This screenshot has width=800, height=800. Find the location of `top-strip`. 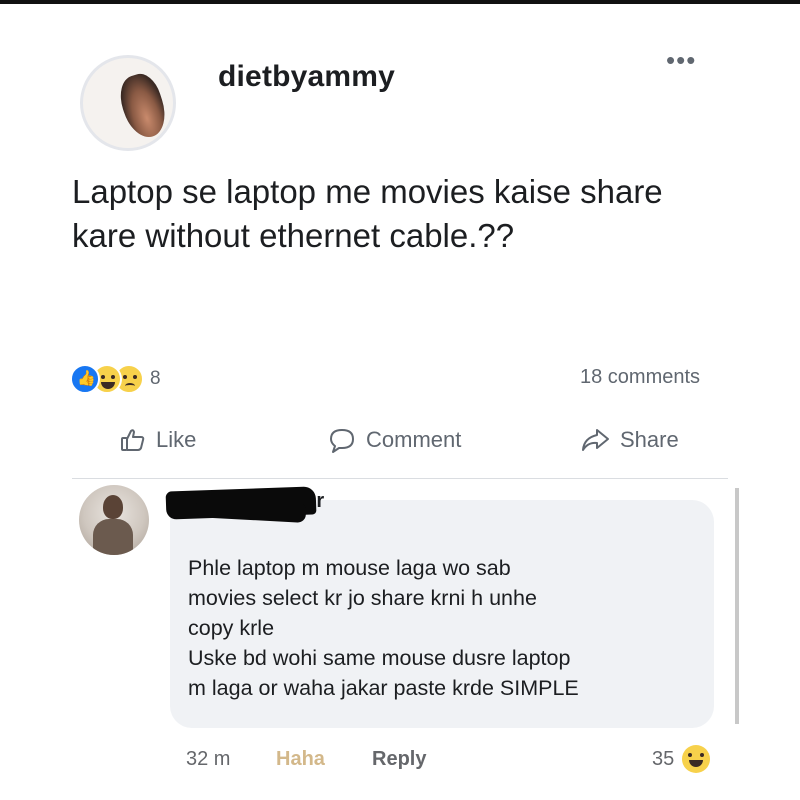

top-strip is located at coordinates (400, 2).